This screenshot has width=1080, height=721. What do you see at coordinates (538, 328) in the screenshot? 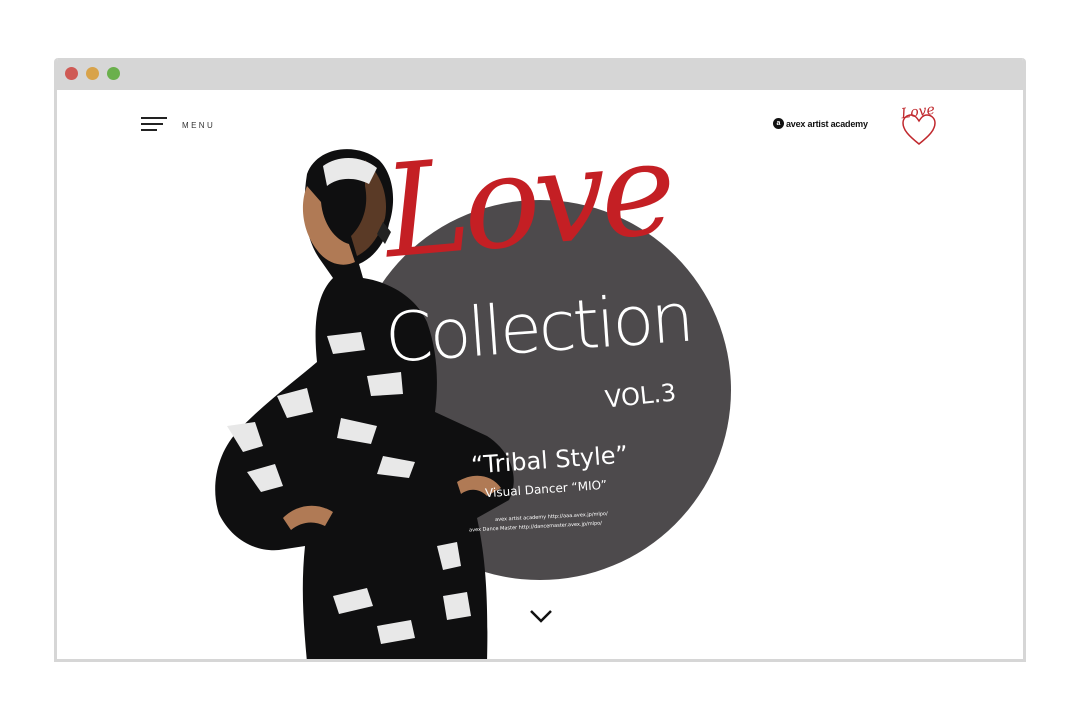
I see `hero-title-collection: Collection` at bounding box center [538, 328].